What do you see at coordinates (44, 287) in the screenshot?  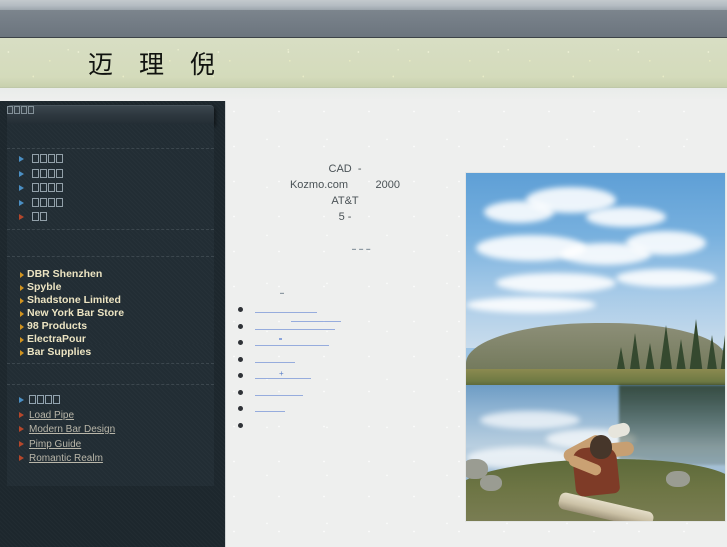 I see `sidebar-brand-label: Spyble` at bounding box center [44, 287].